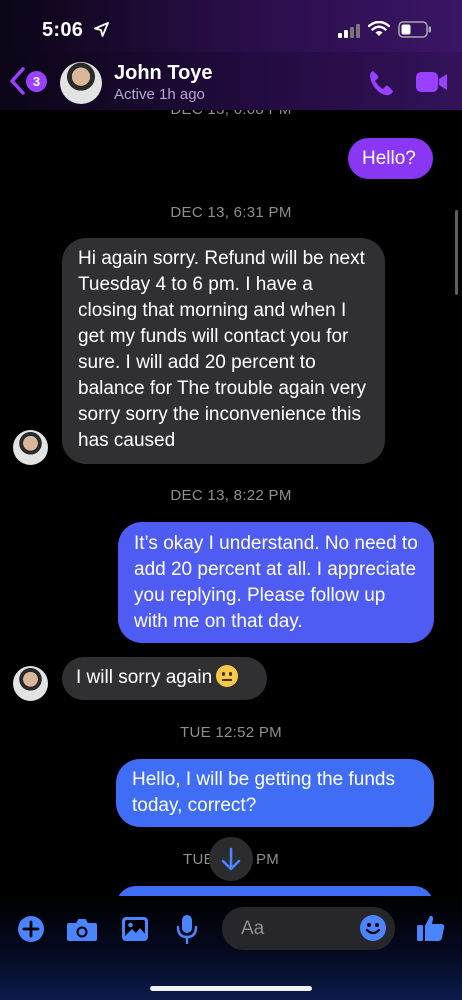 The width and height of the screenshot is (462, 1000). I want to click on received-message-text: I will sorry again, so click(144, 677).